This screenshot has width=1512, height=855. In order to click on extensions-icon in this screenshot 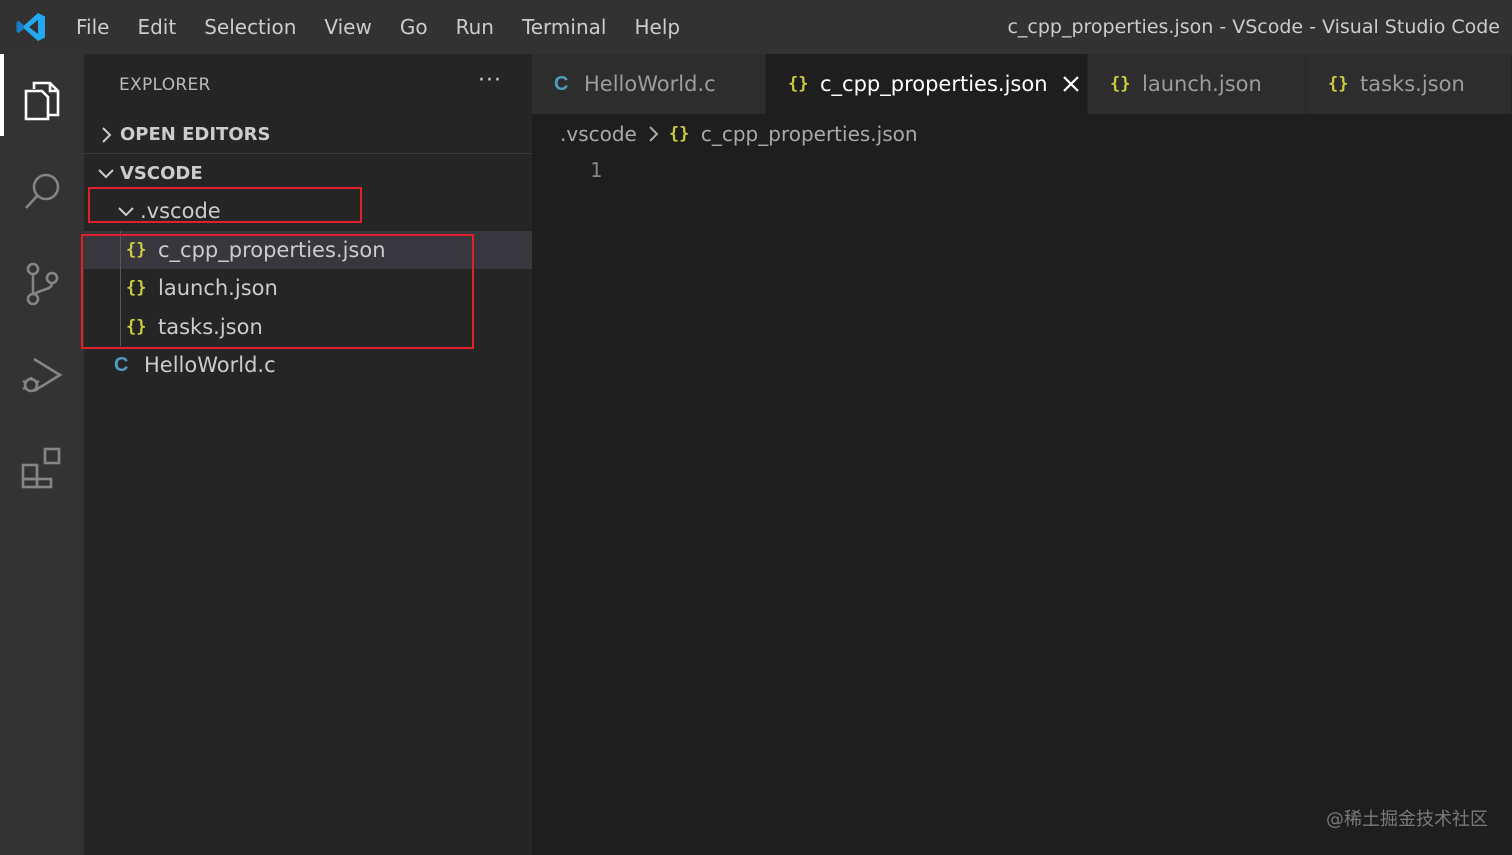, I will do `click(42, 468)`.